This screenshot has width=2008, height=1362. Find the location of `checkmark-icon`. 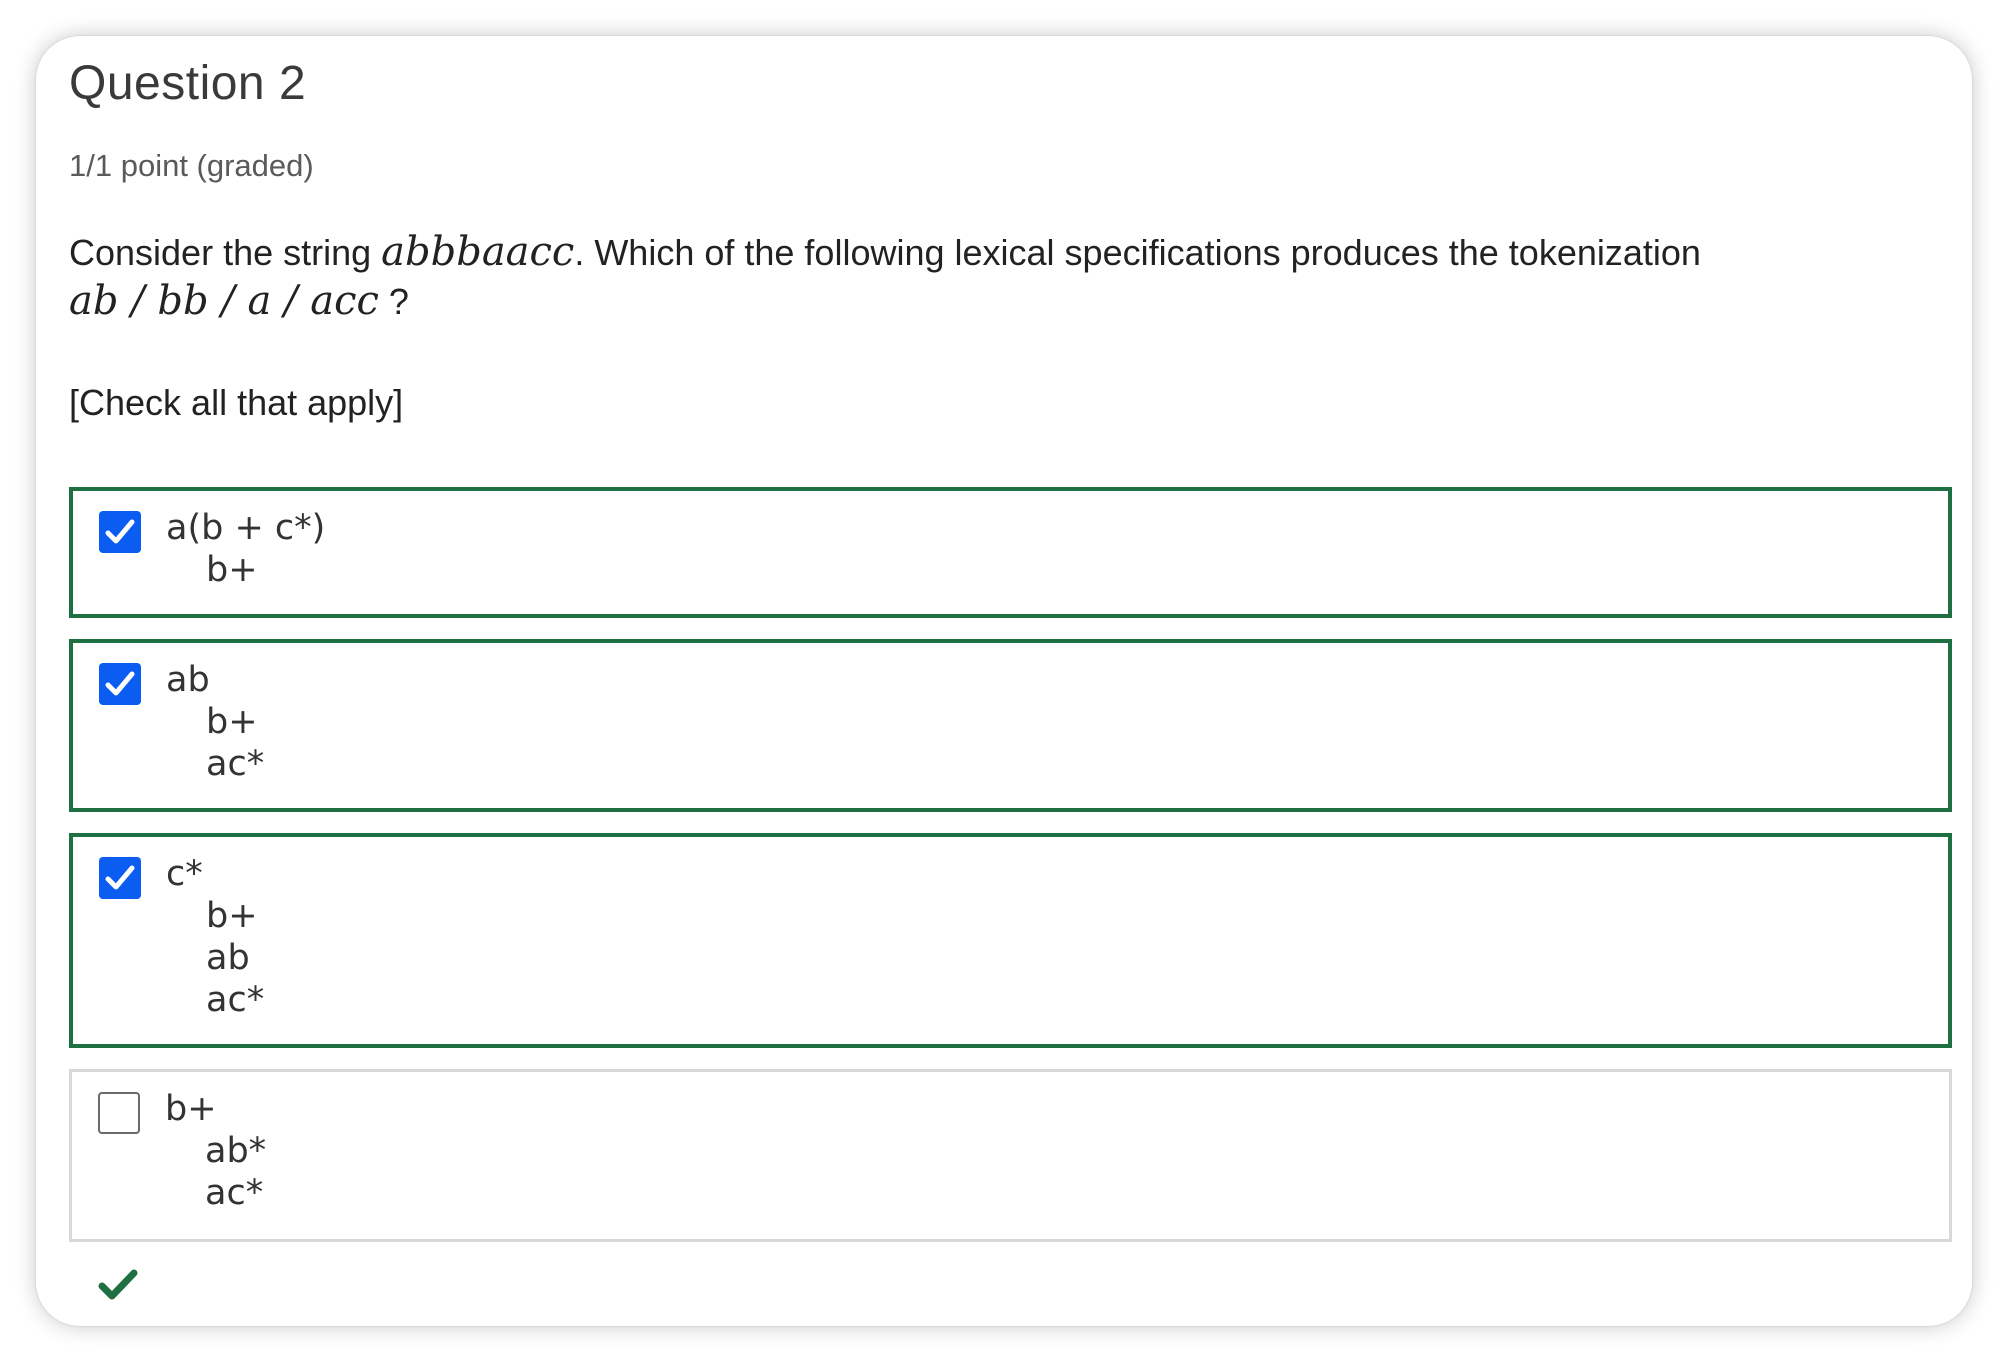

checkmark-icon is located at coordinates (118, 1284).